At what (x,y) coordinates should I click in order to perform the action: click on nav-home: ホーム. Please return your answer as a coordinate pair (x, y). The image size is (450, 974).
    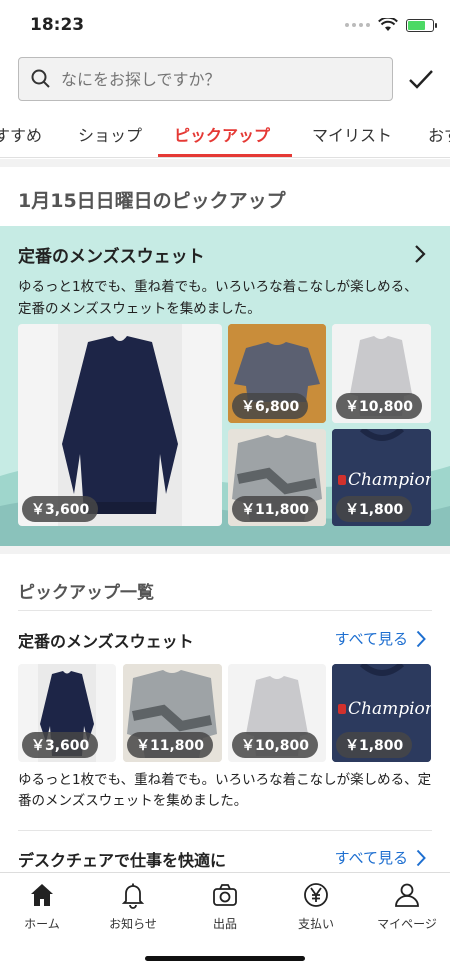
    Looking at the image, I should click on (43, 906).